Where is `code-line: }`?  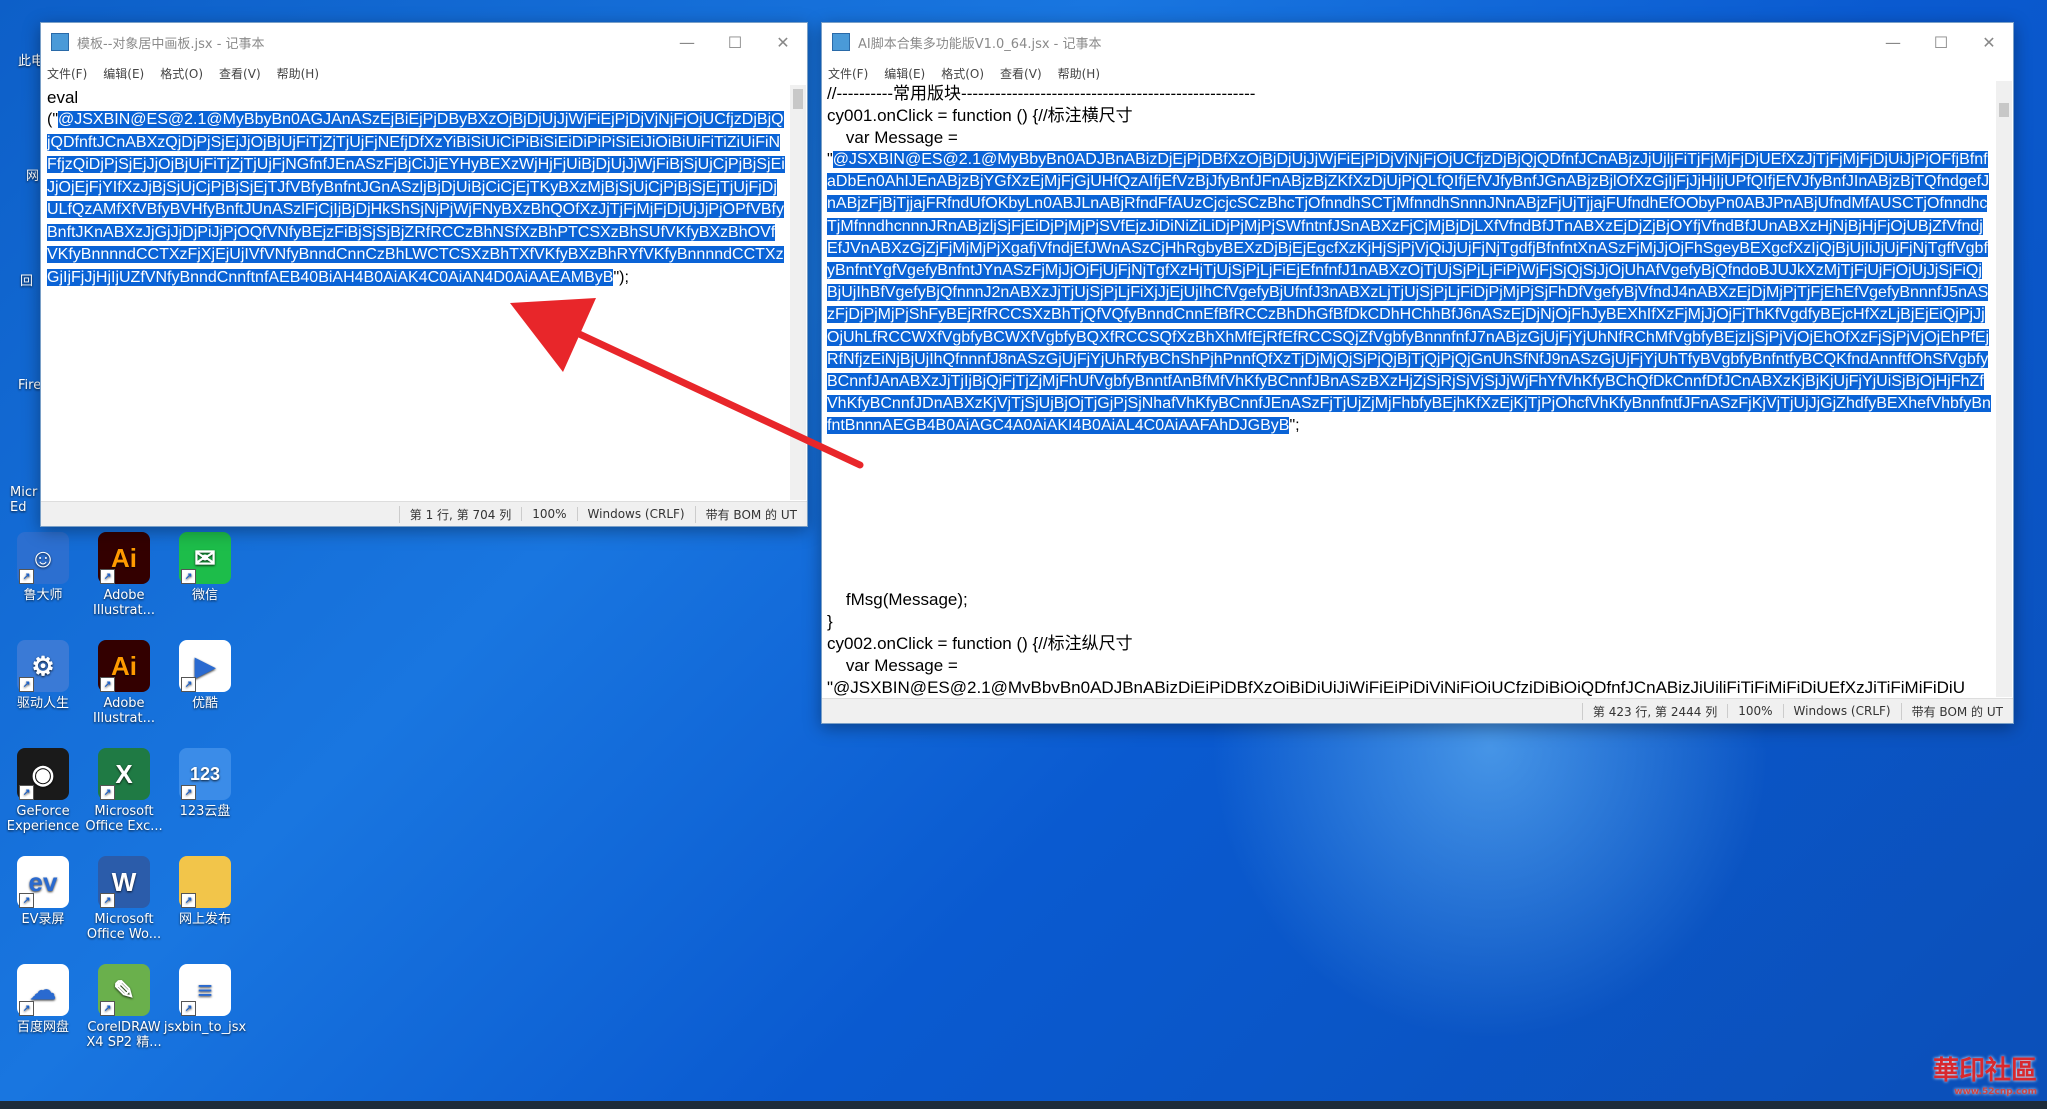 code-line: } is located at coordinates (830, 621).